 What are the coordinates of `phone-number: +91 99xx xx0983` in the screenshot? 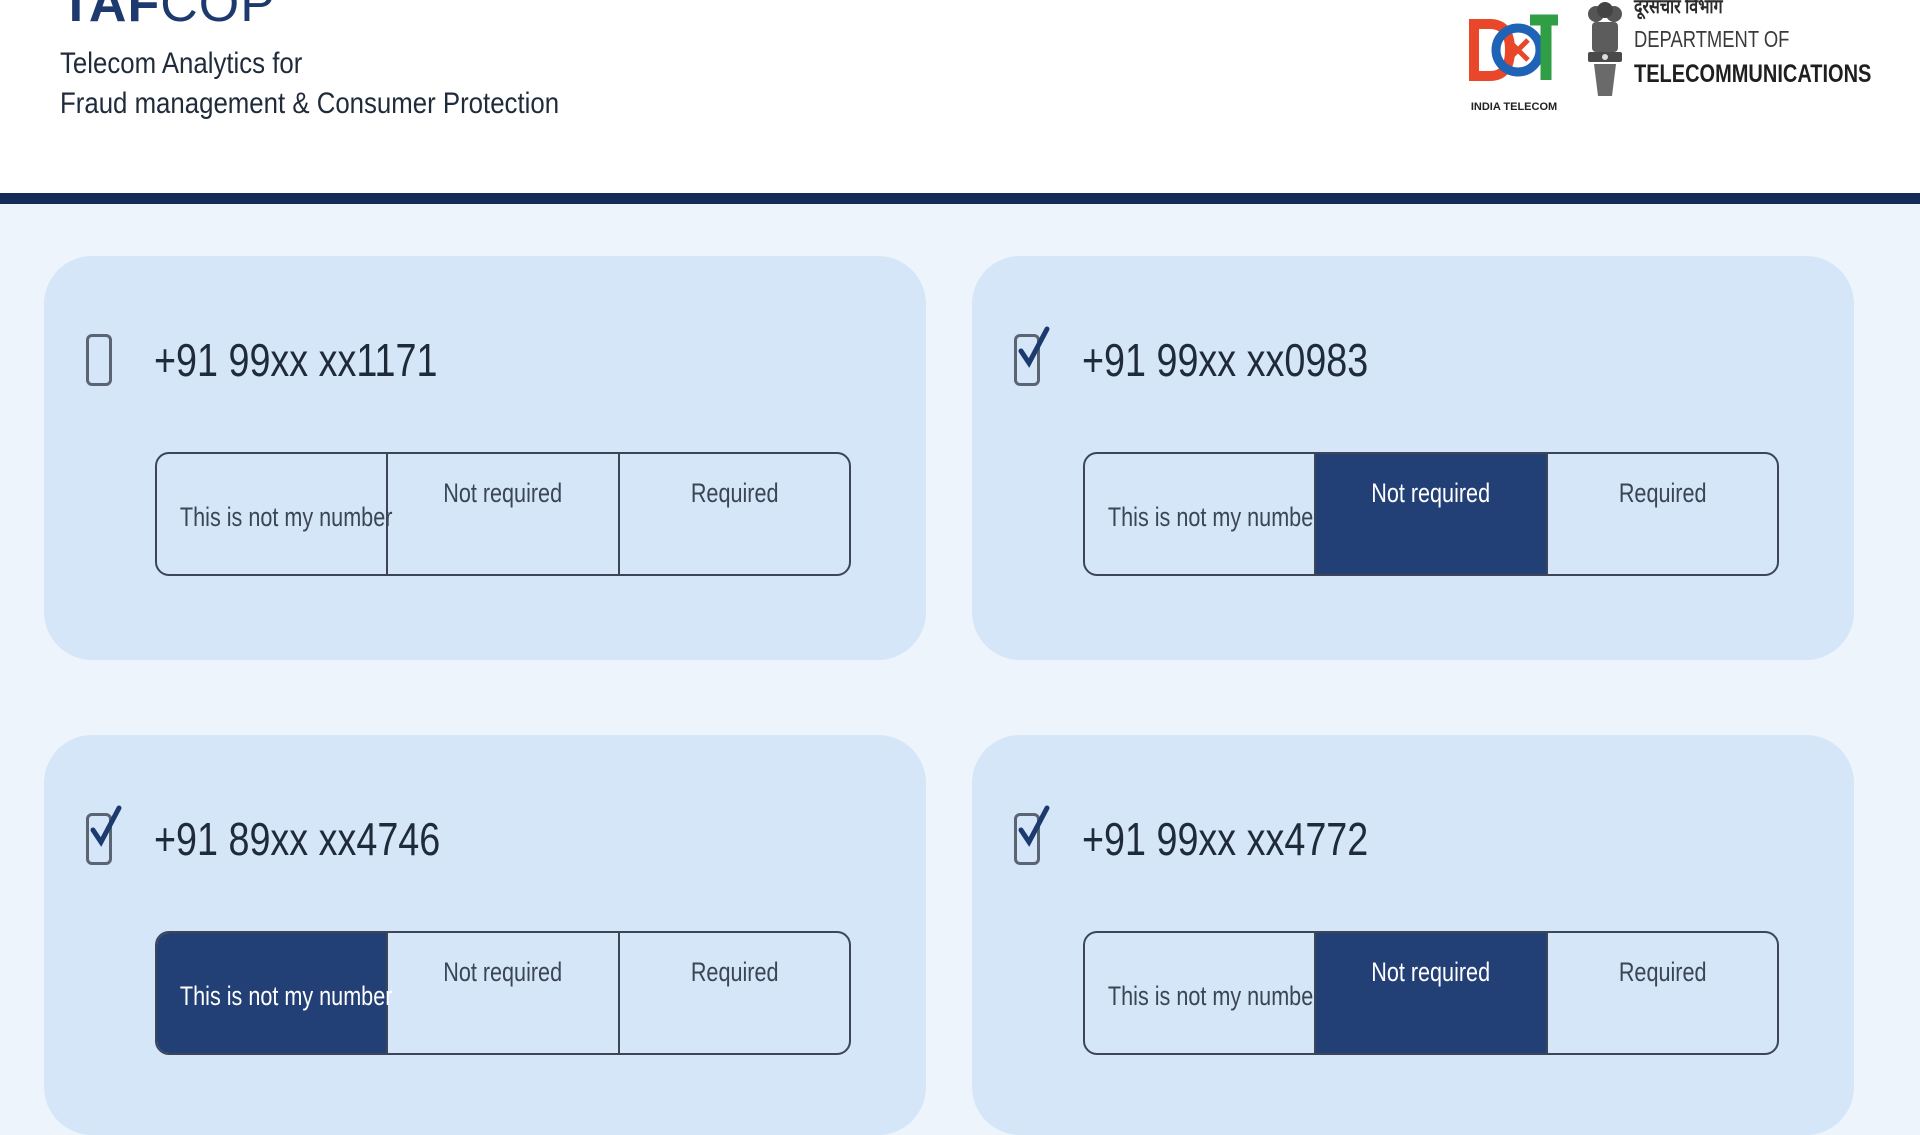 It's located at (1225, 360).